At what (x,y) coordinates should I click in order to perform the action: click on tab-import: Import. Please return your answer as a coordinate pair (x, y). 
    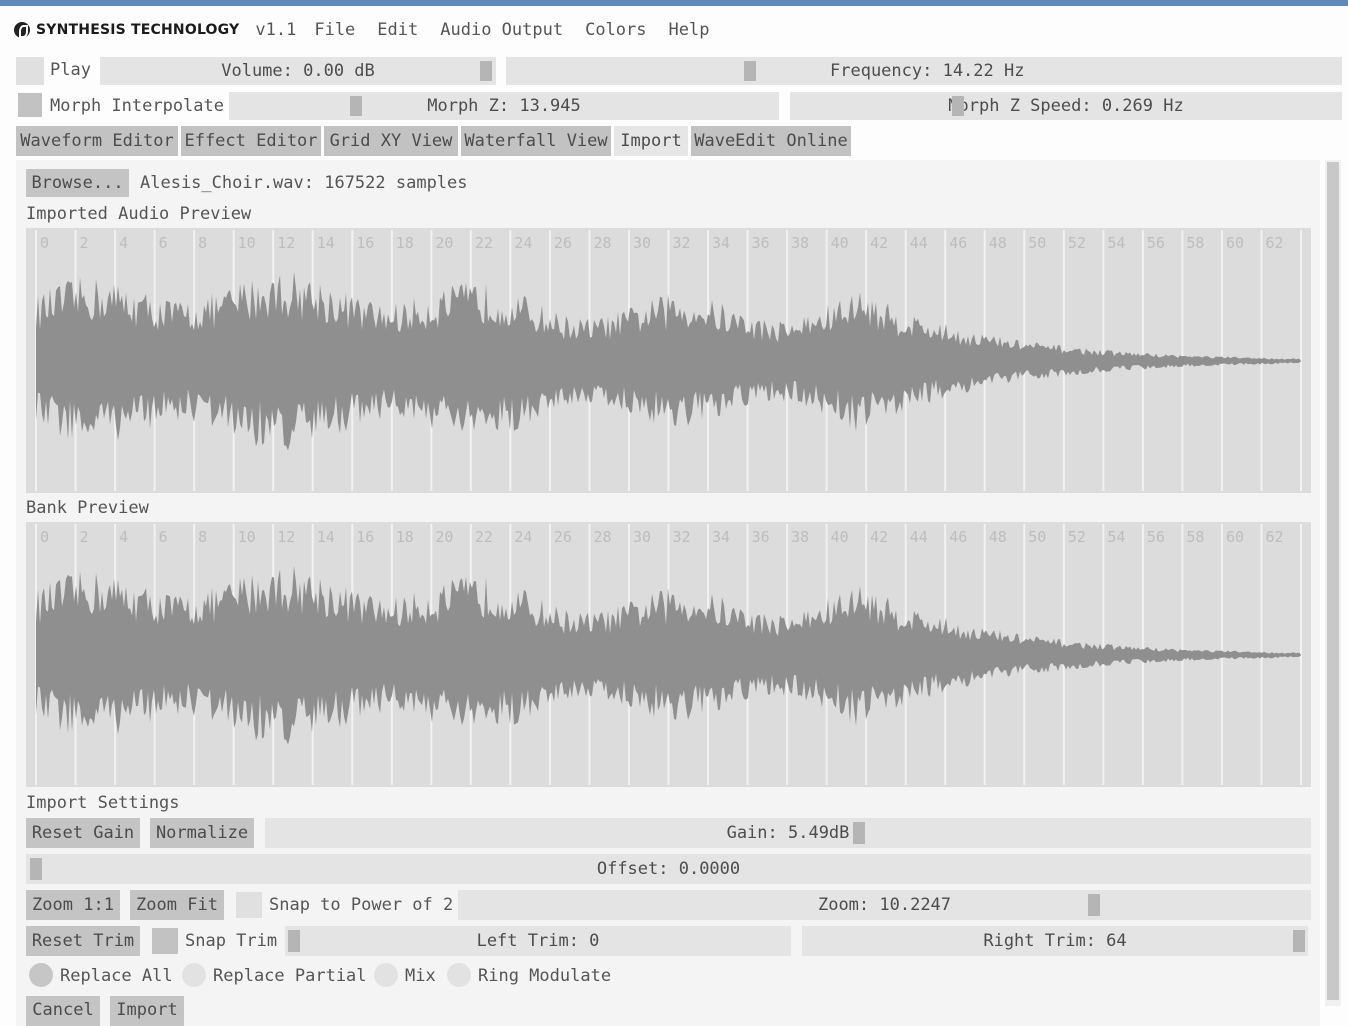
    Looking at the image, I should click on (651, 141).